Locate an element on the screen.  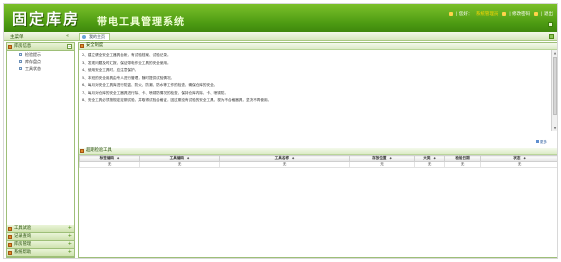
more-icon is located at coordinates (537, 141).